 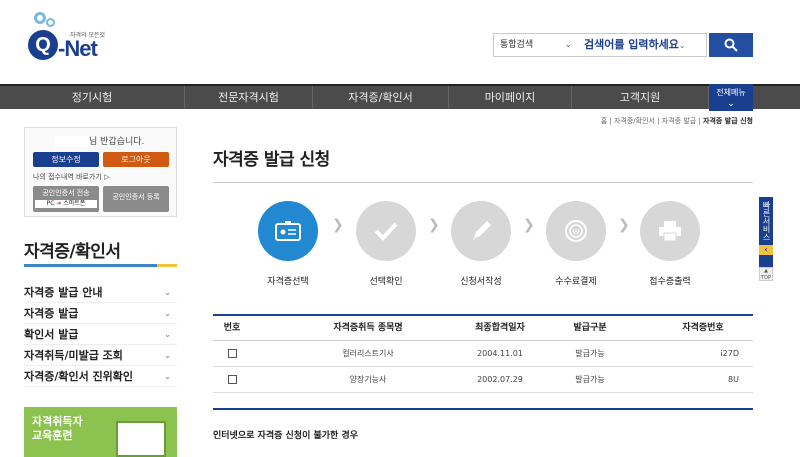 What do you see at coordinates (66, 159) in the screenshot?
I see `edit-info-button: 정보수정` at bounding box center [66, 159].